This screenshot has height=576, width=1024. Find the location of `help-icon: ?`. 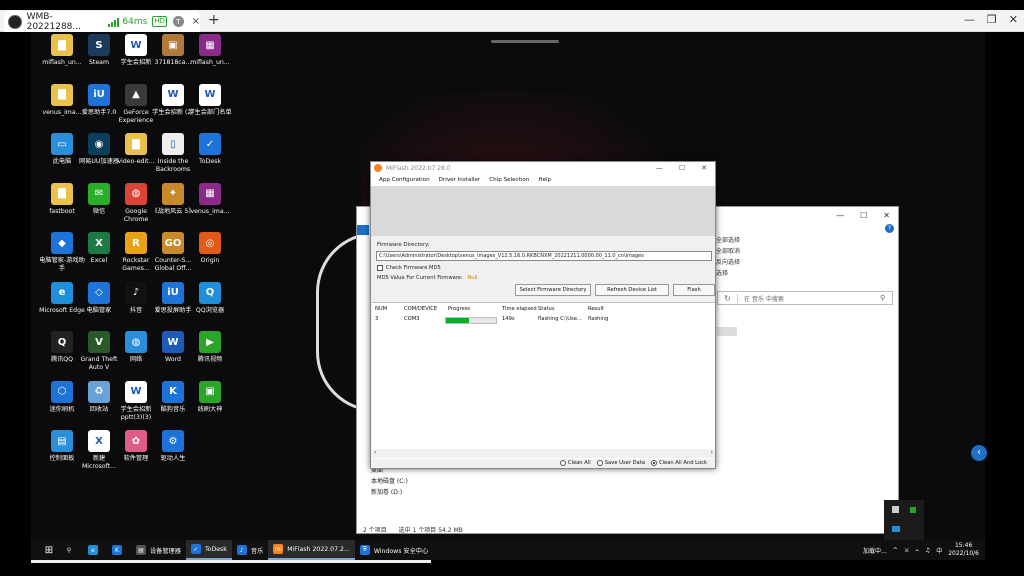

help-icon: ? is located at coordinates (889, 228).